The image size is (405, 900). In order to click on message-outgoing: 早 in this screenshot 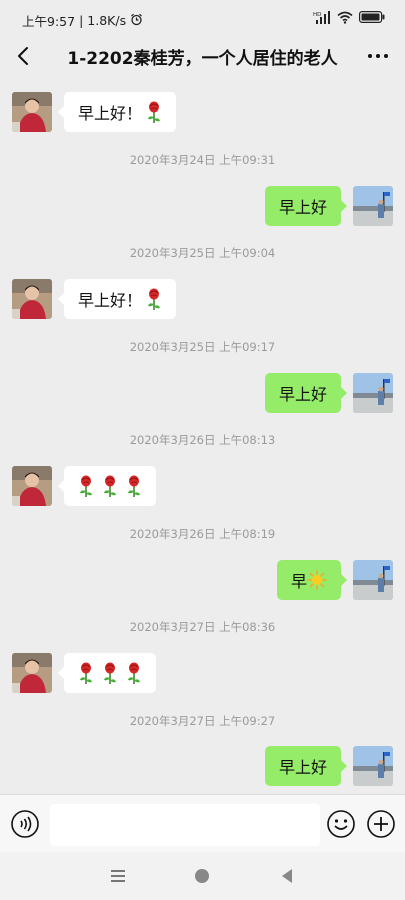, I will do `click(202, 582)`.